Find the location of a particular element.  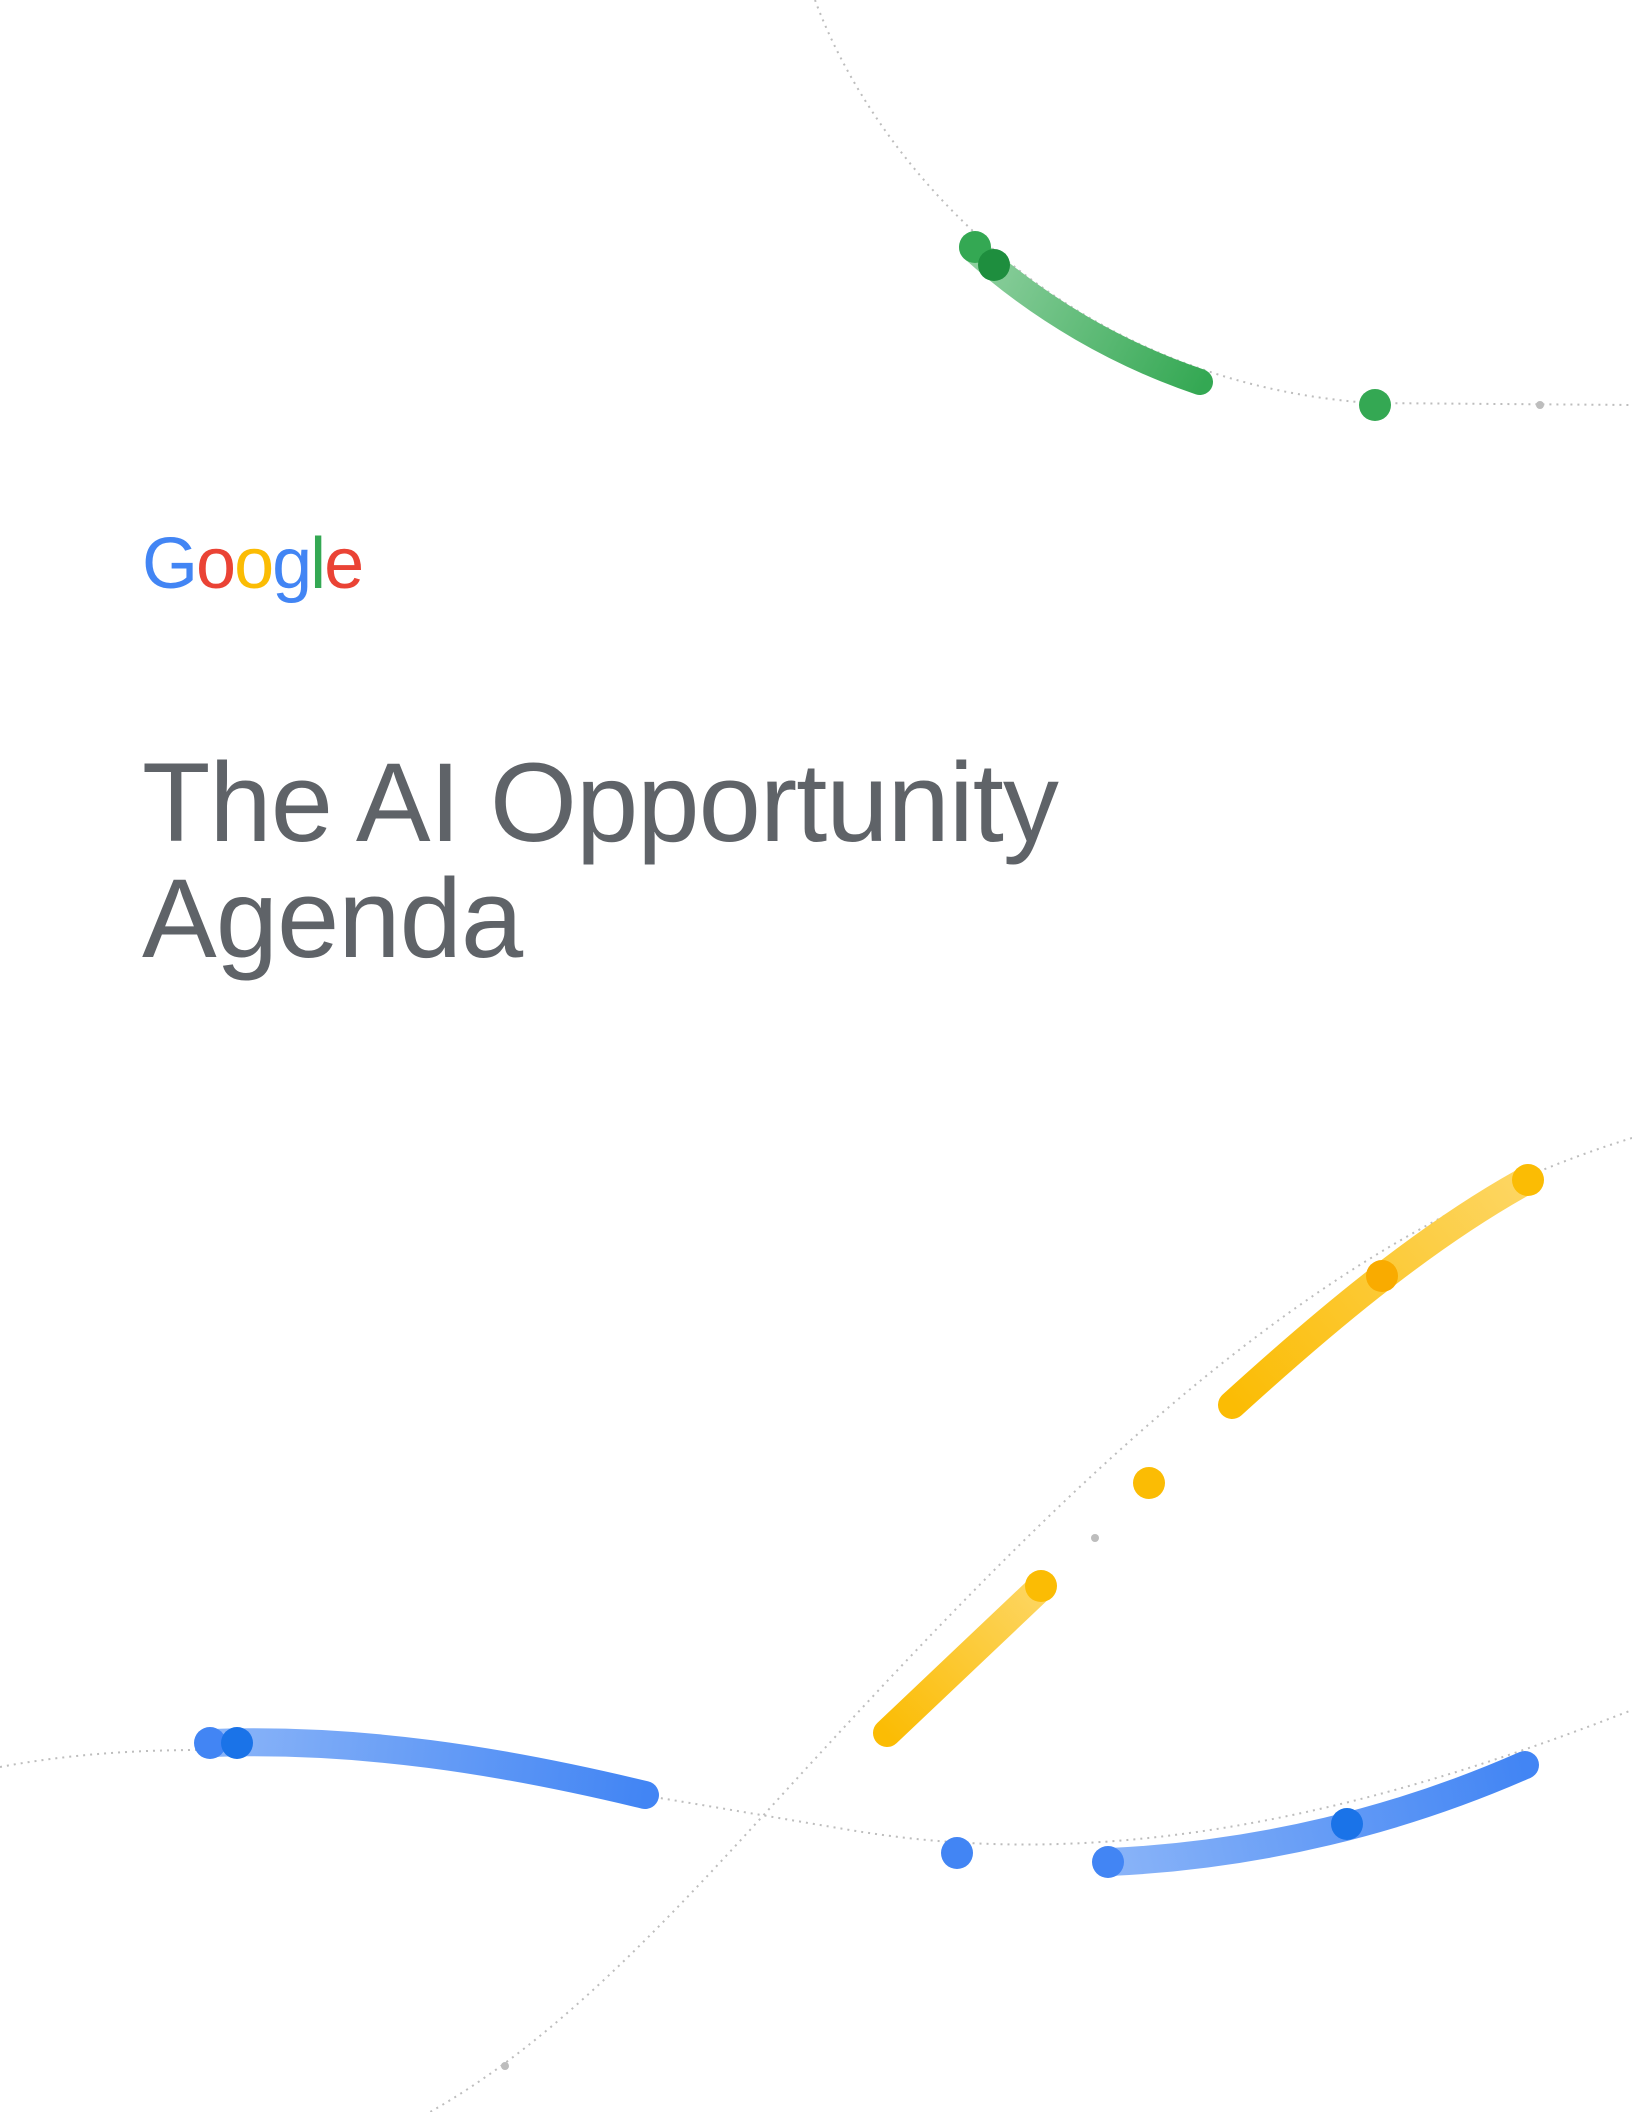

logo-letter: g is located at coordinates (292, 564).